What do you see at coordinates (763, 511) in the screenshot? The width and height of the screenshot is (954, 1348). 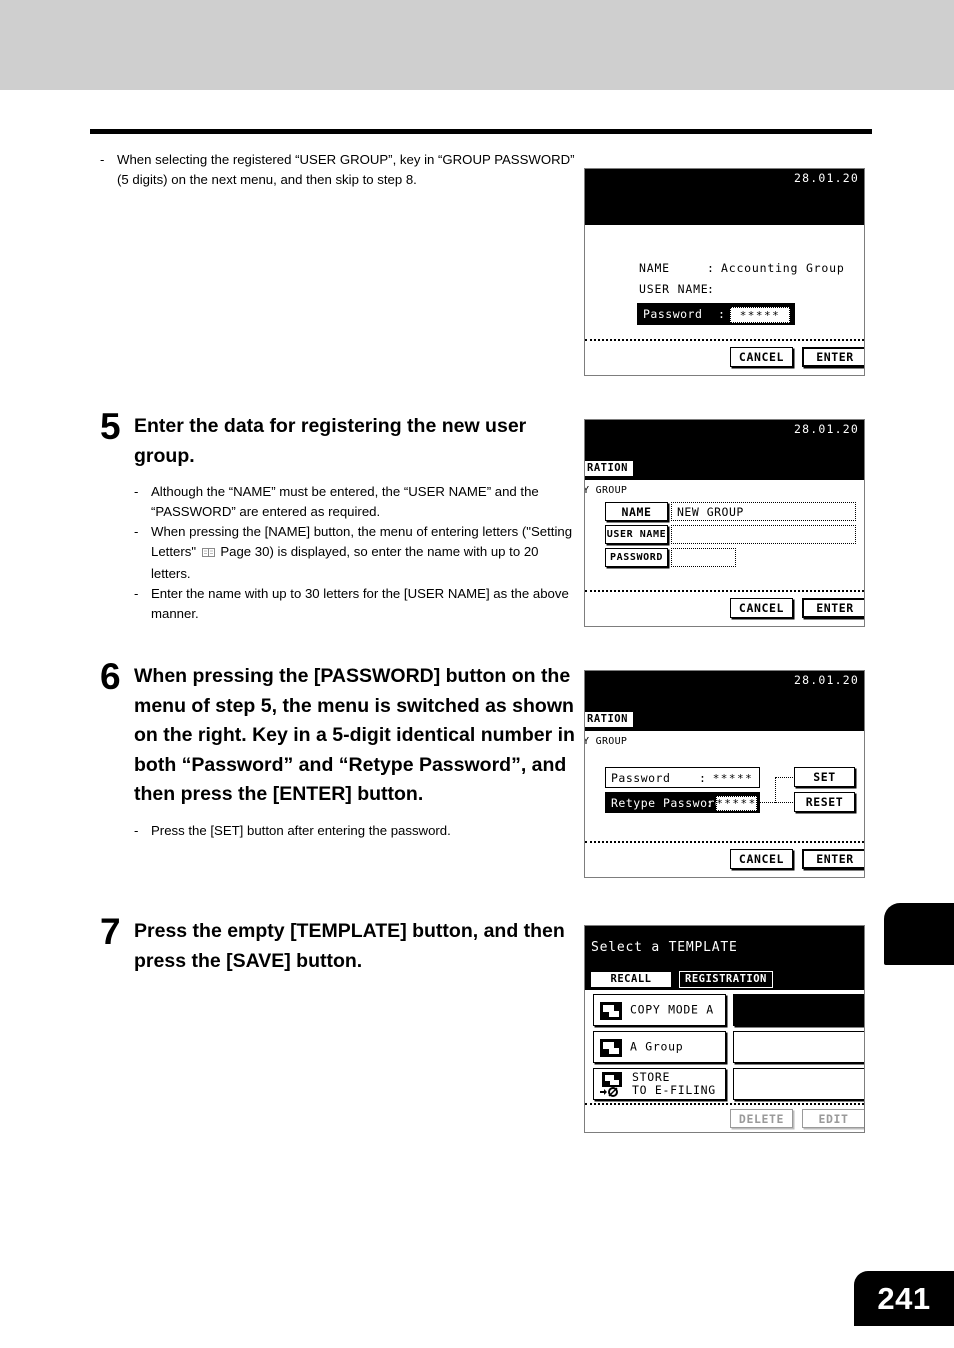 I see `lcd2-name-value: NEW GROUP` at bounding box center [763, 511].